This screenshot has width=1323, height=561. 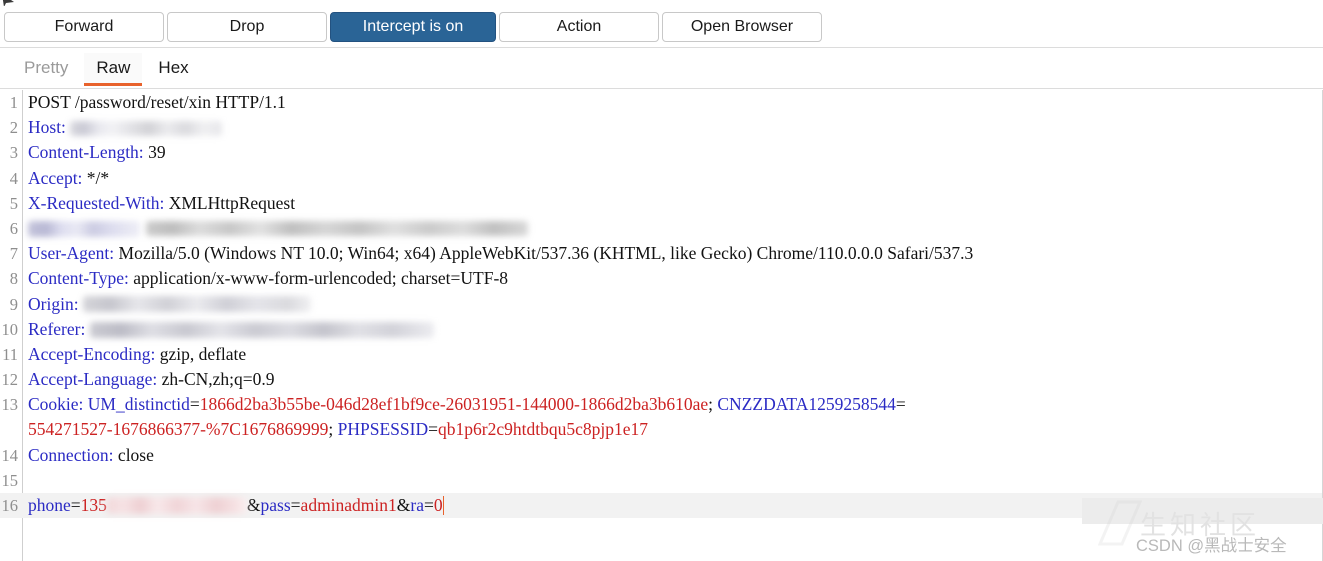 What do you see at coordinates (146, 128) in the screenshot?
I see `redacted-host-value` at bounding box center [146, 128].